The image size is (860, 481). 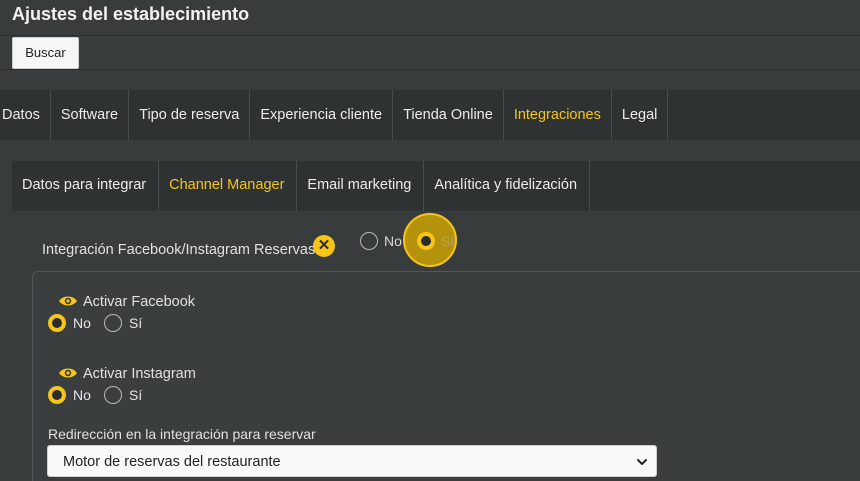 I want to click on facebook-radio-si, so click(x=113, y=323).